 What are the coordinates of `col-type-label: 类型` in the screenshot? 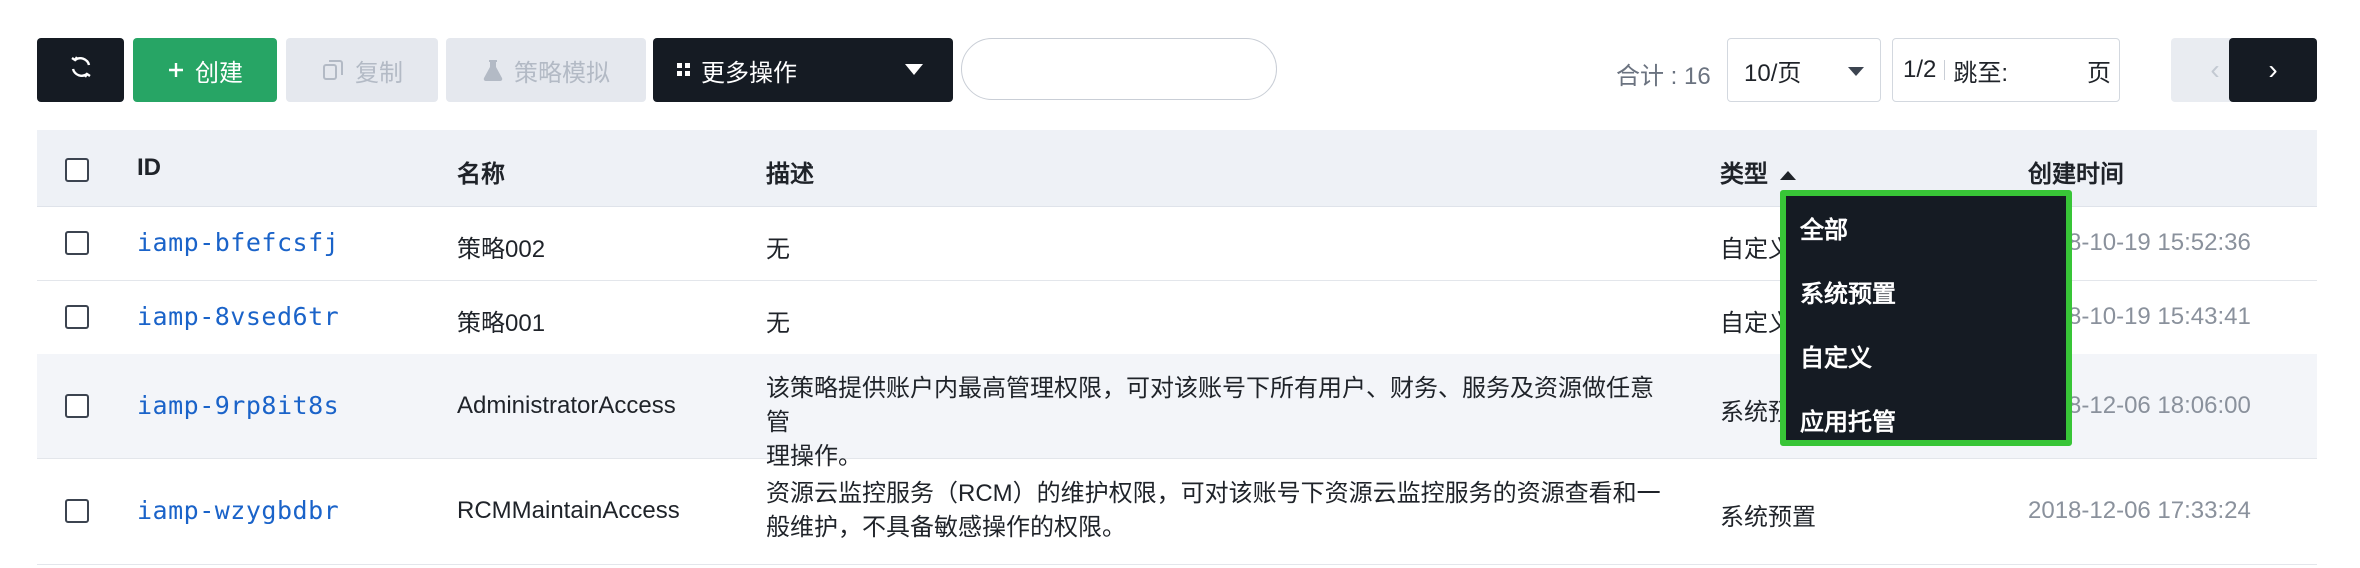 It's located at (1744, 174).